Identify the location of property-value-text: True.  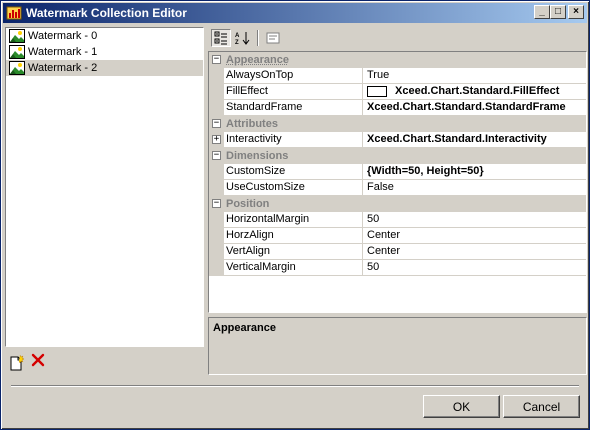
(378, 75).